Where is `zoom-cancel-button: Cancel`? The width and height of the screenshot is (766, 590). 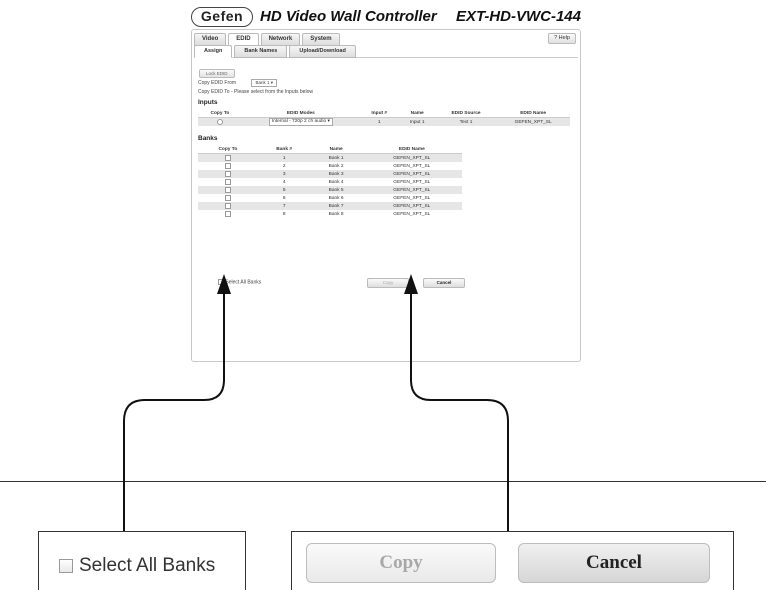
zoom-cancel-button: Cancel is located at coordinates (614, 563).